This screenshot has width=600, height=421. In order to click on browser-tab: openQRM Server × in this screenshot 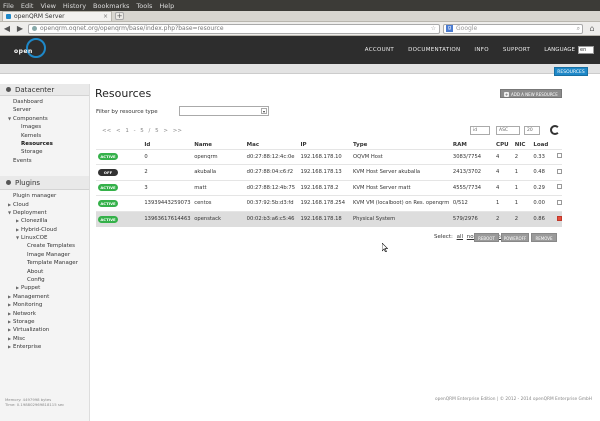, I will do `click(57, 16)`.